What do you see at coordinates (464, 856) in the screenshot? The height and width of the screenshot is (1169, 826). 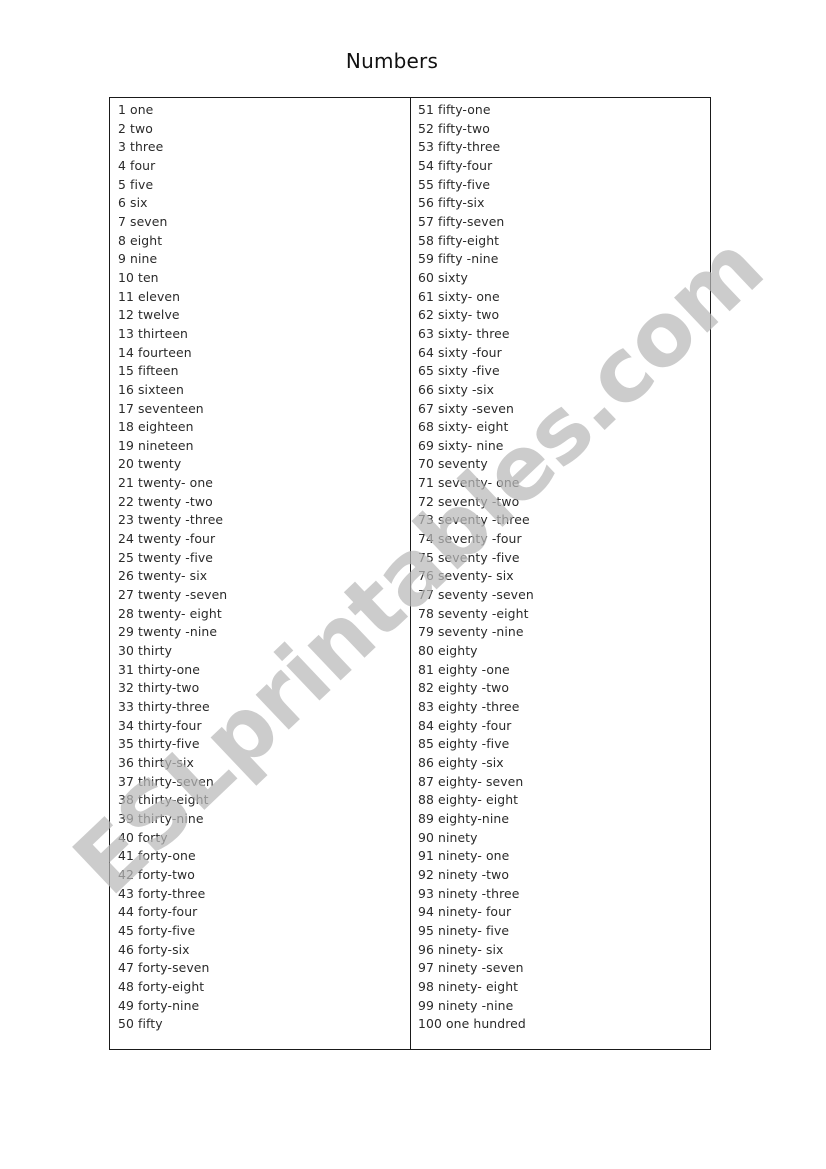 I see `number-row: 91 ninety- one` at bounding box center [464, 856].